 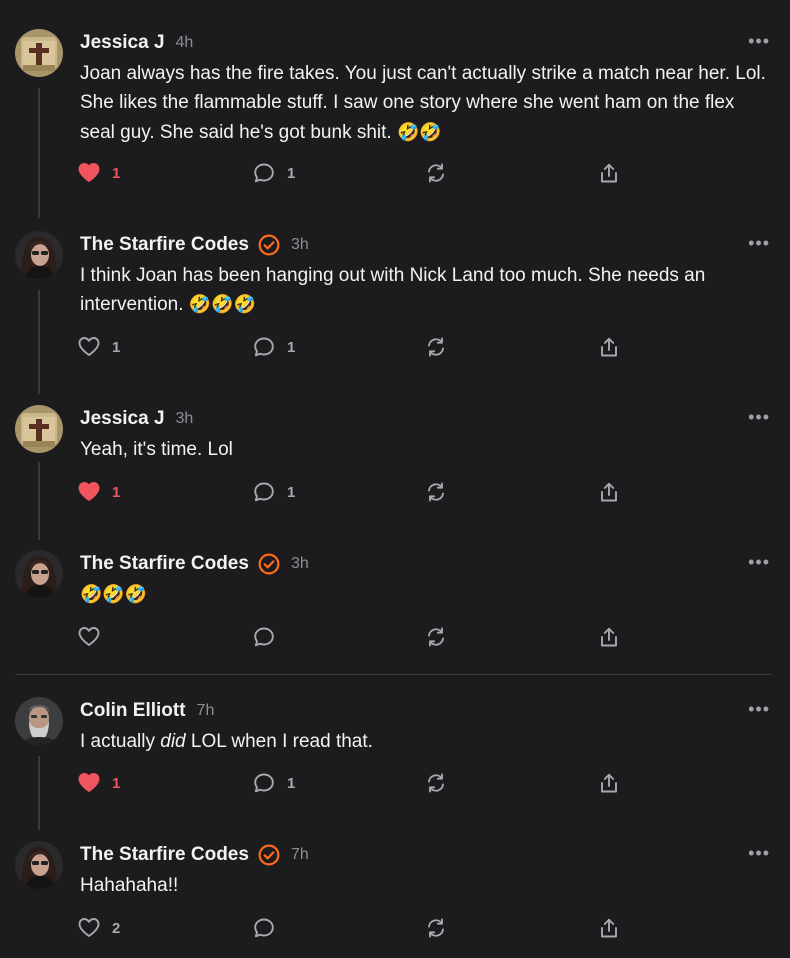 What do you see at coordinates (89, 637) in the screenshot?
I see `like-button` at bounding box center [89, 637].